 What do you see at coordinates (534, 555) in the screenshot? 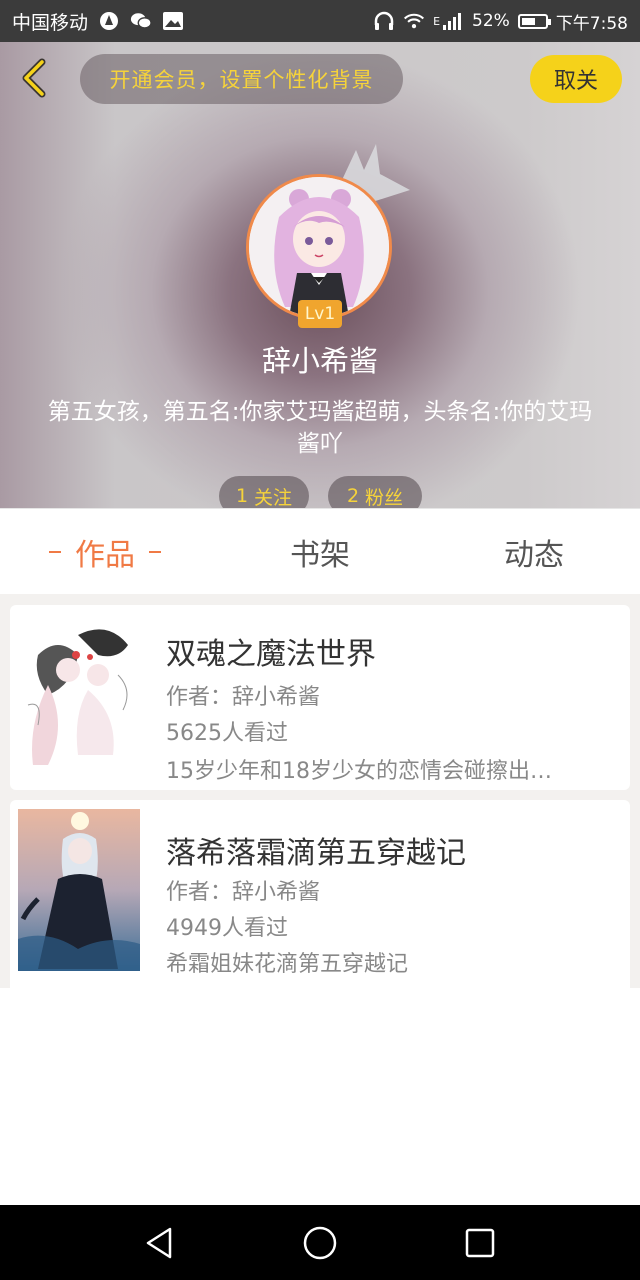
I see `tab-activity-label: 动态` at bounding box center [534, 555].